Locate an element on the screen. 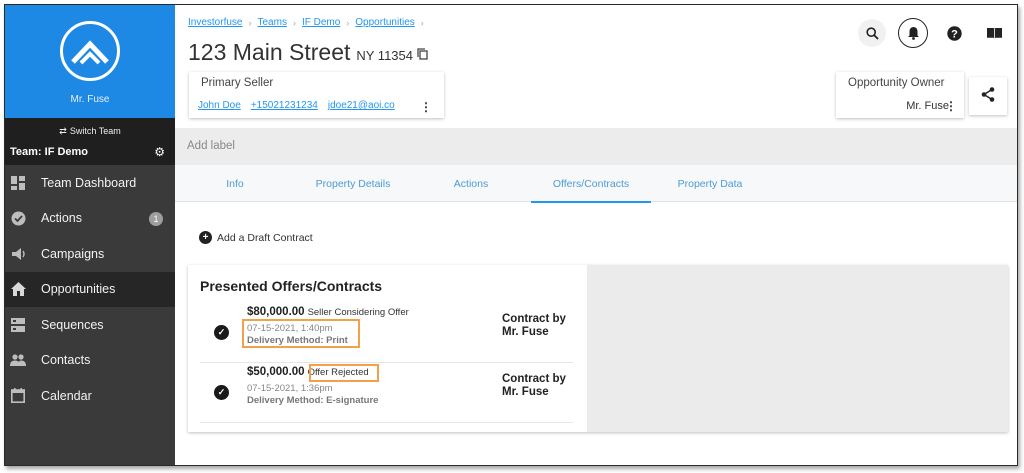  seller-phone-link: +15021231234 is located at coordinates (284, 105).